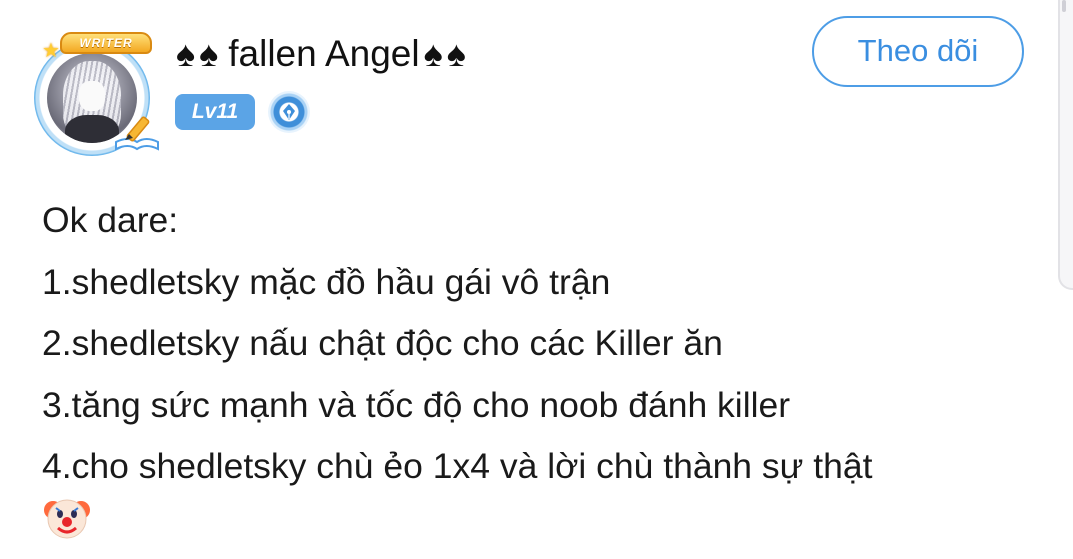 This screenshot has width=1073, height=559. What do you see at coordinates (51, 51) in the screenshot?
I see `star-icon: ★` at bounding box center [51, 51].